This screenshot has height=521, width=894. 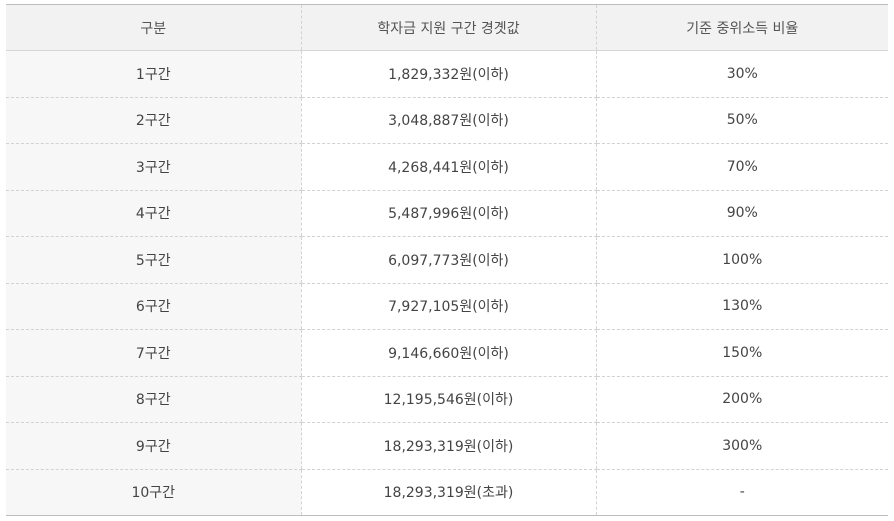 I want to click on table-row: 10구간 18,293,319원(초과) -, so click(x=447, y=492).